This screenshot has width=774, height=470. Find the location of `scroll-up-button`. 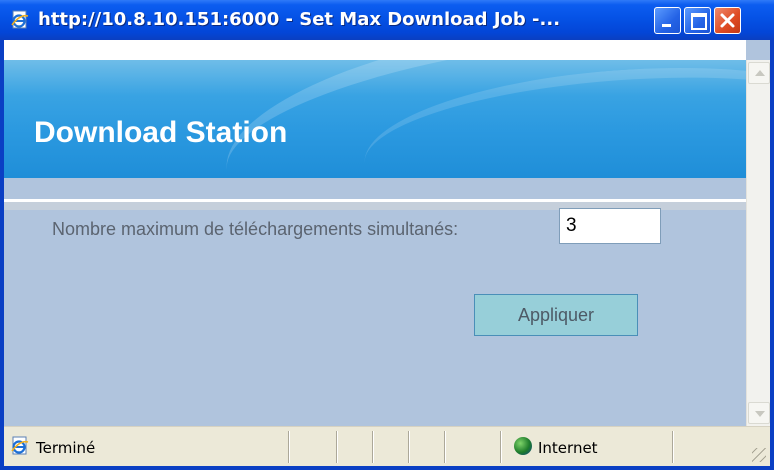

scroll-up-button is located at coordinates (759, 73).